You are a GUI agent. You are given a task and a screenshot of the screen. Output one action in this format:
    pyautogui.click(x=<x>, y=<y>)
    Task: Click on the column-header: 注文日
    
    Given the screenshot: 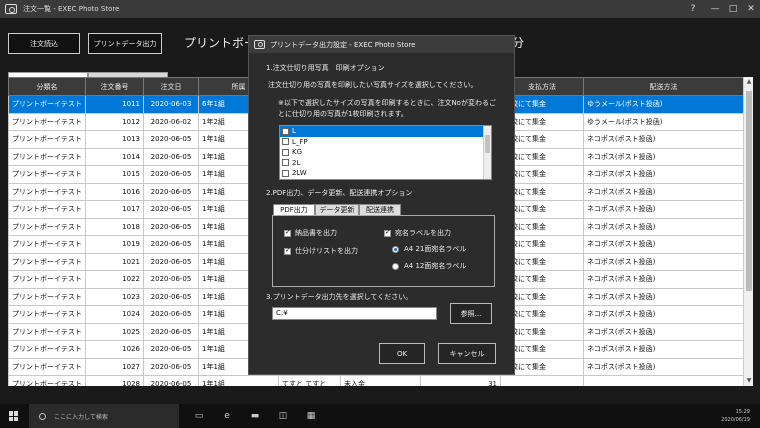 What is the action you would take?
    pyautogui.click(x=171, y=86)
    